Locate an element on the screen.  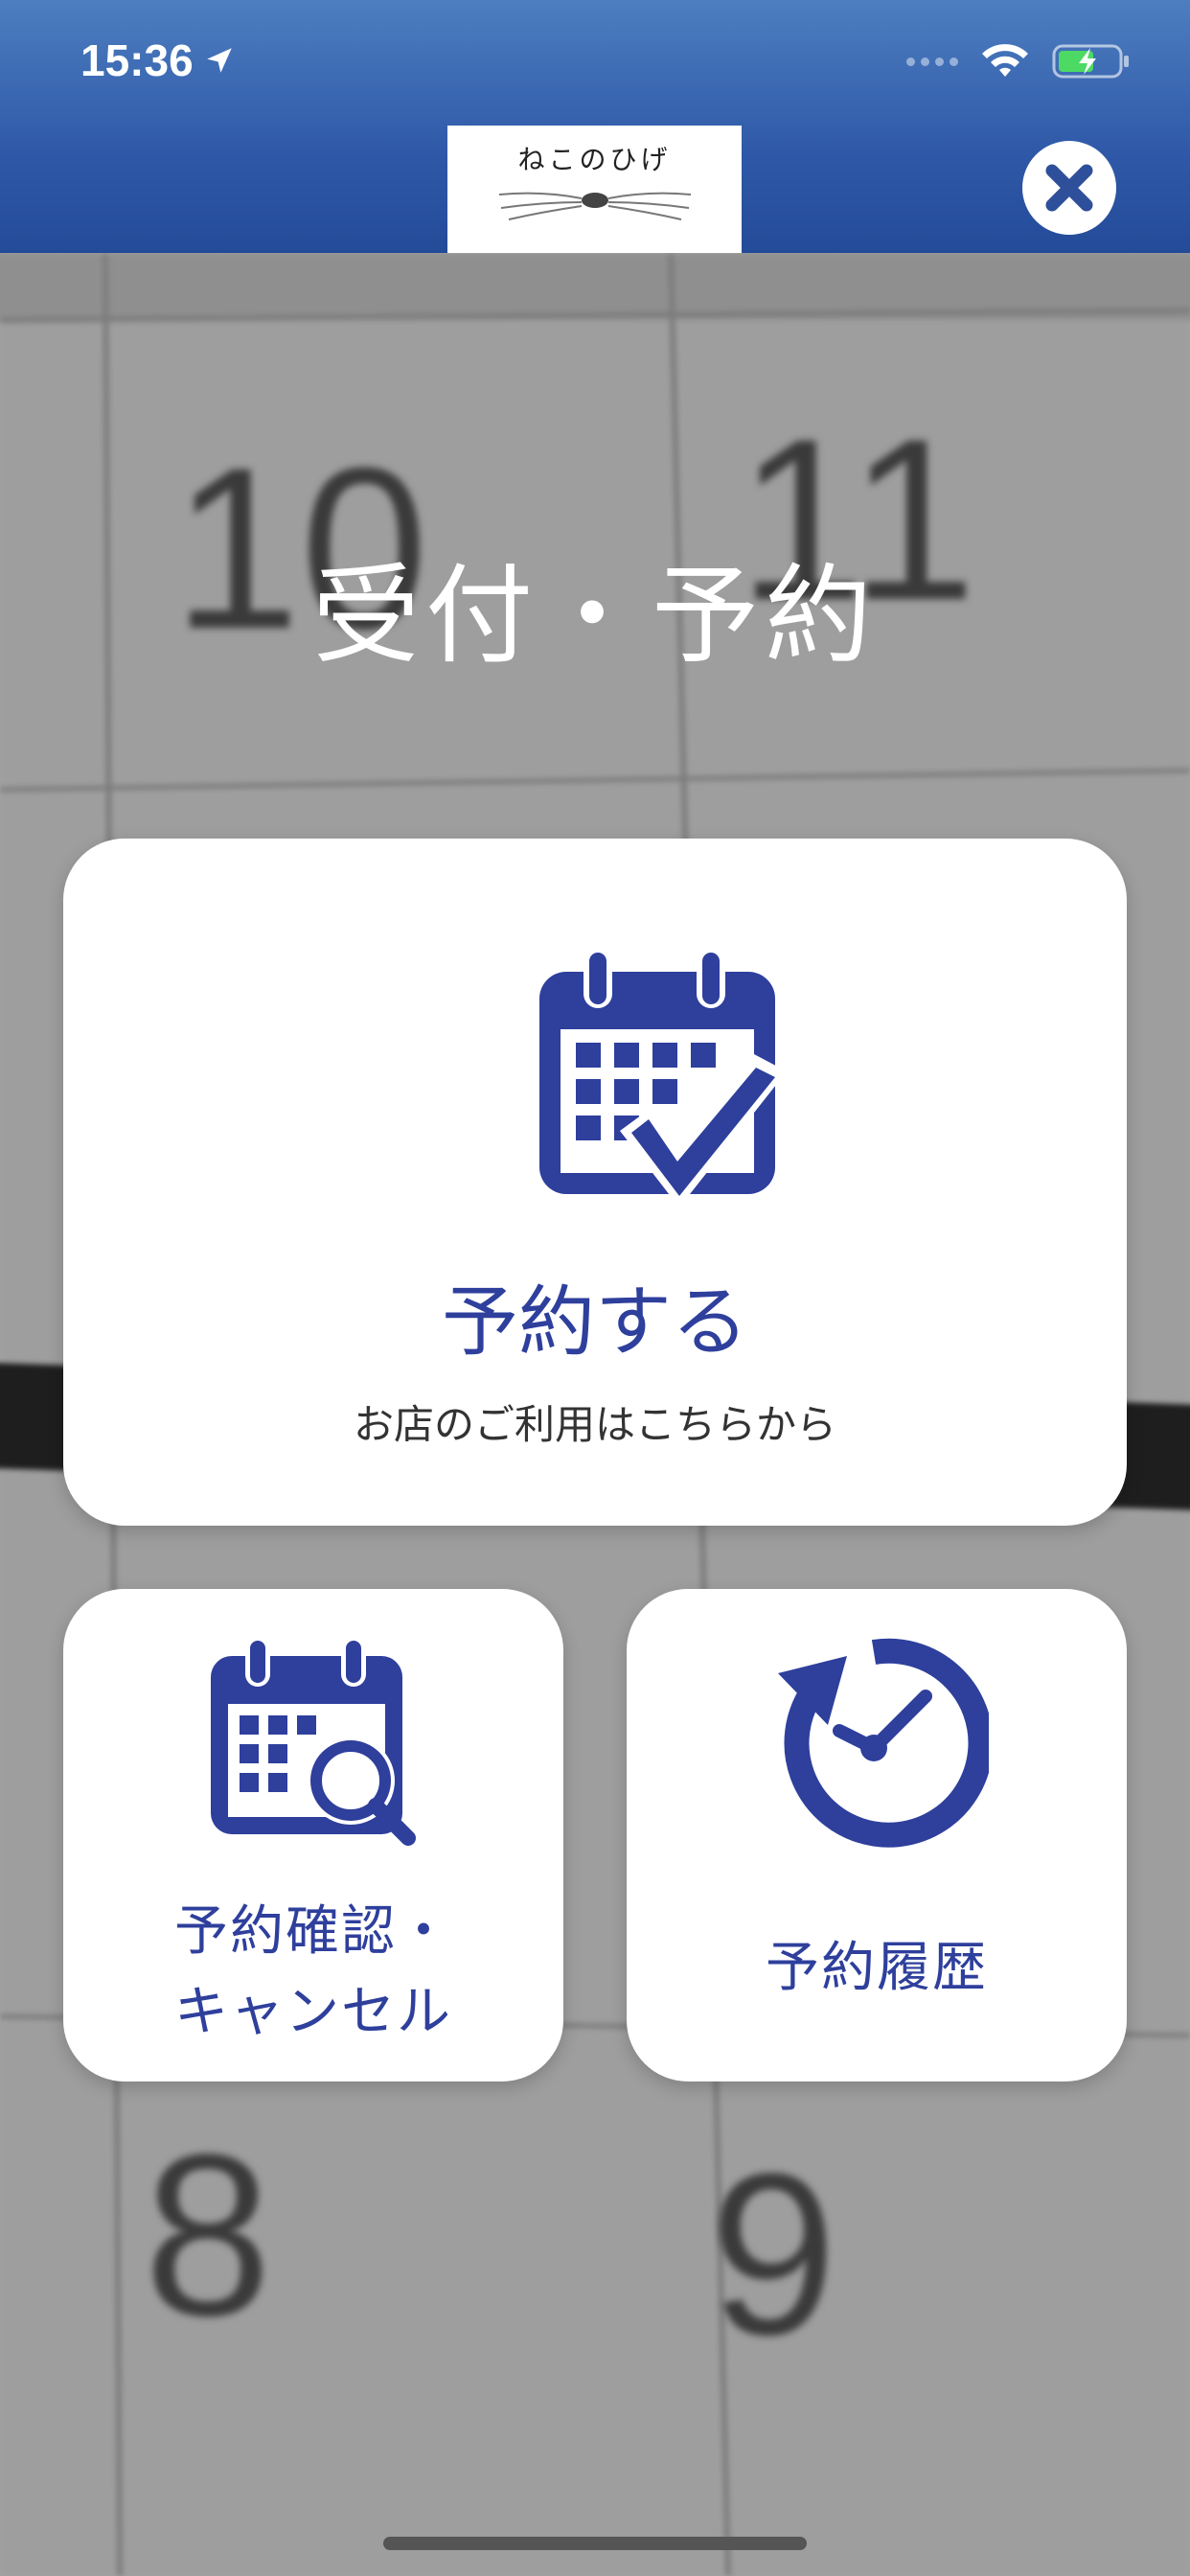
wifi-icon is located at coordinates (1005, 60).